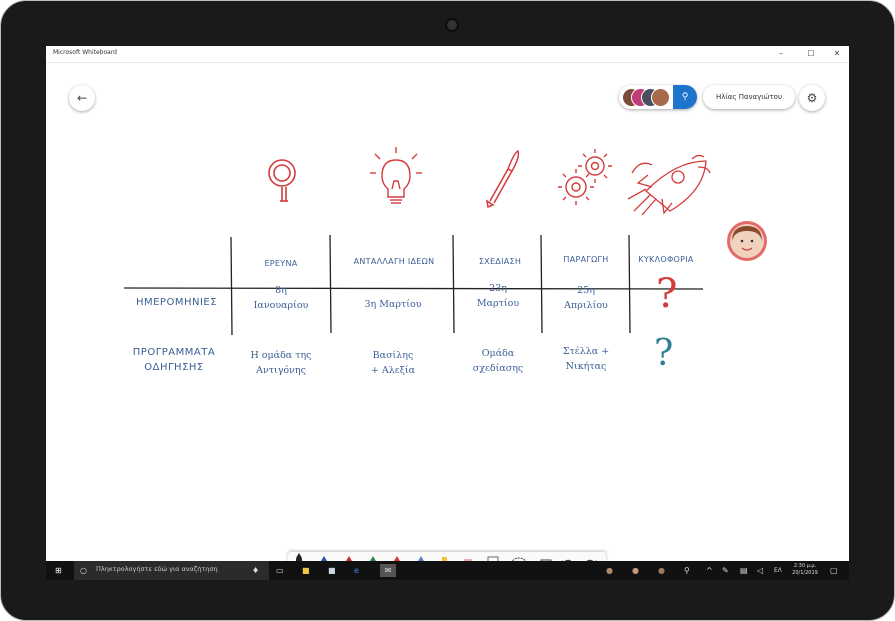  Describe the element at coordinates (498, 361) in the screenshot. I see `table-cell: Ομάδα σχεδίασης` at that location.